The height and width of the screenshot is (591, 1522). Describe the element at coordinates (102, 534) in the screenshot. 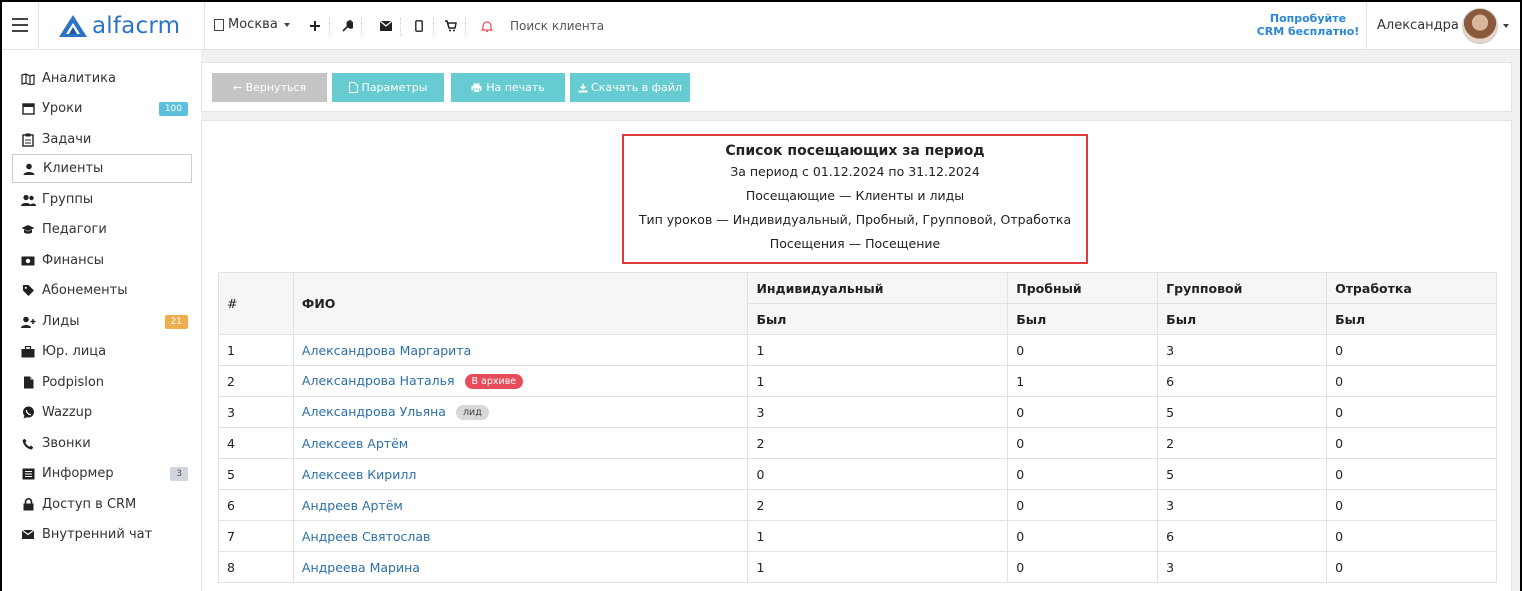

I see `sidebar-item-internal-chat: Внутренний чат` at that location.